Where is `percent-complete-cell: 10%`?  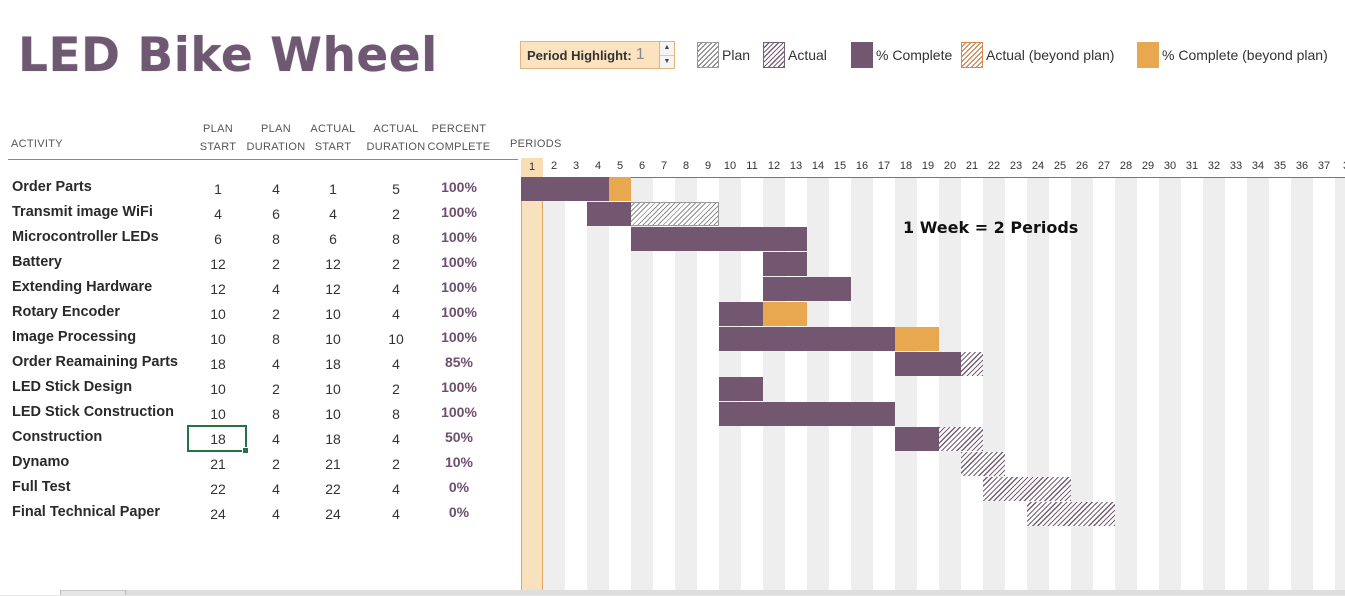 percent-complete-cell: 10% is located at coordinates (459, 462).